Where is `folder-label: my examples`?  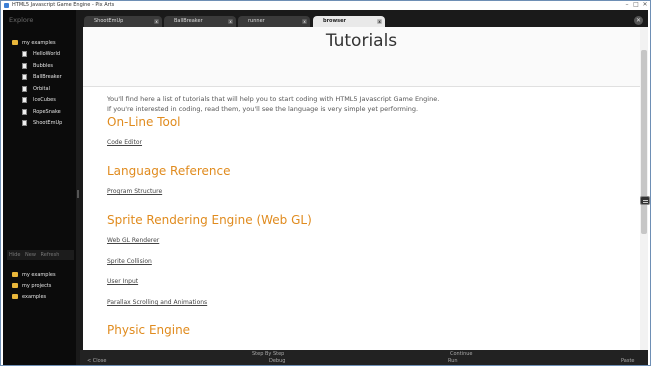
folder-label: my examples is located at coordinates (39, 274).